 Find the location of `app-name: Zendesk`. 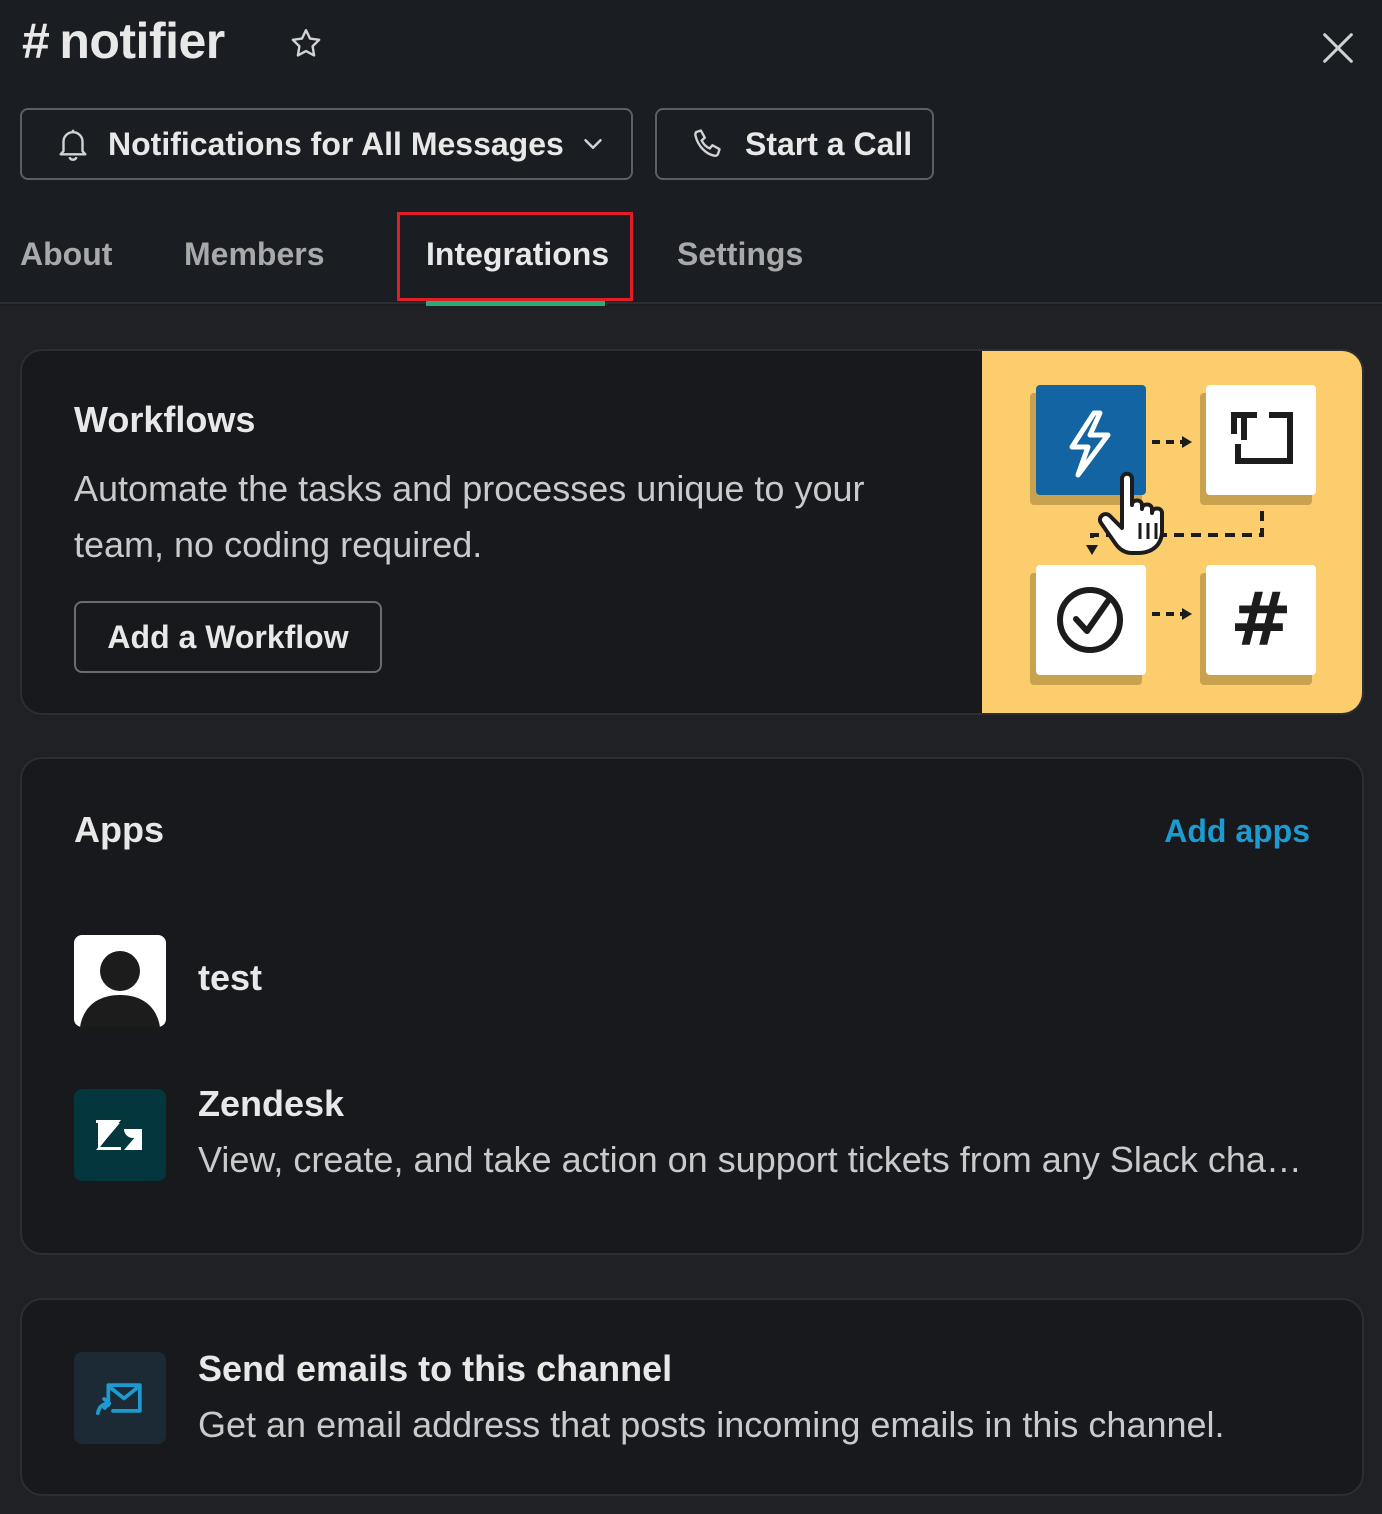

app-name: Zendesk is located at coordinates (271, 1103).